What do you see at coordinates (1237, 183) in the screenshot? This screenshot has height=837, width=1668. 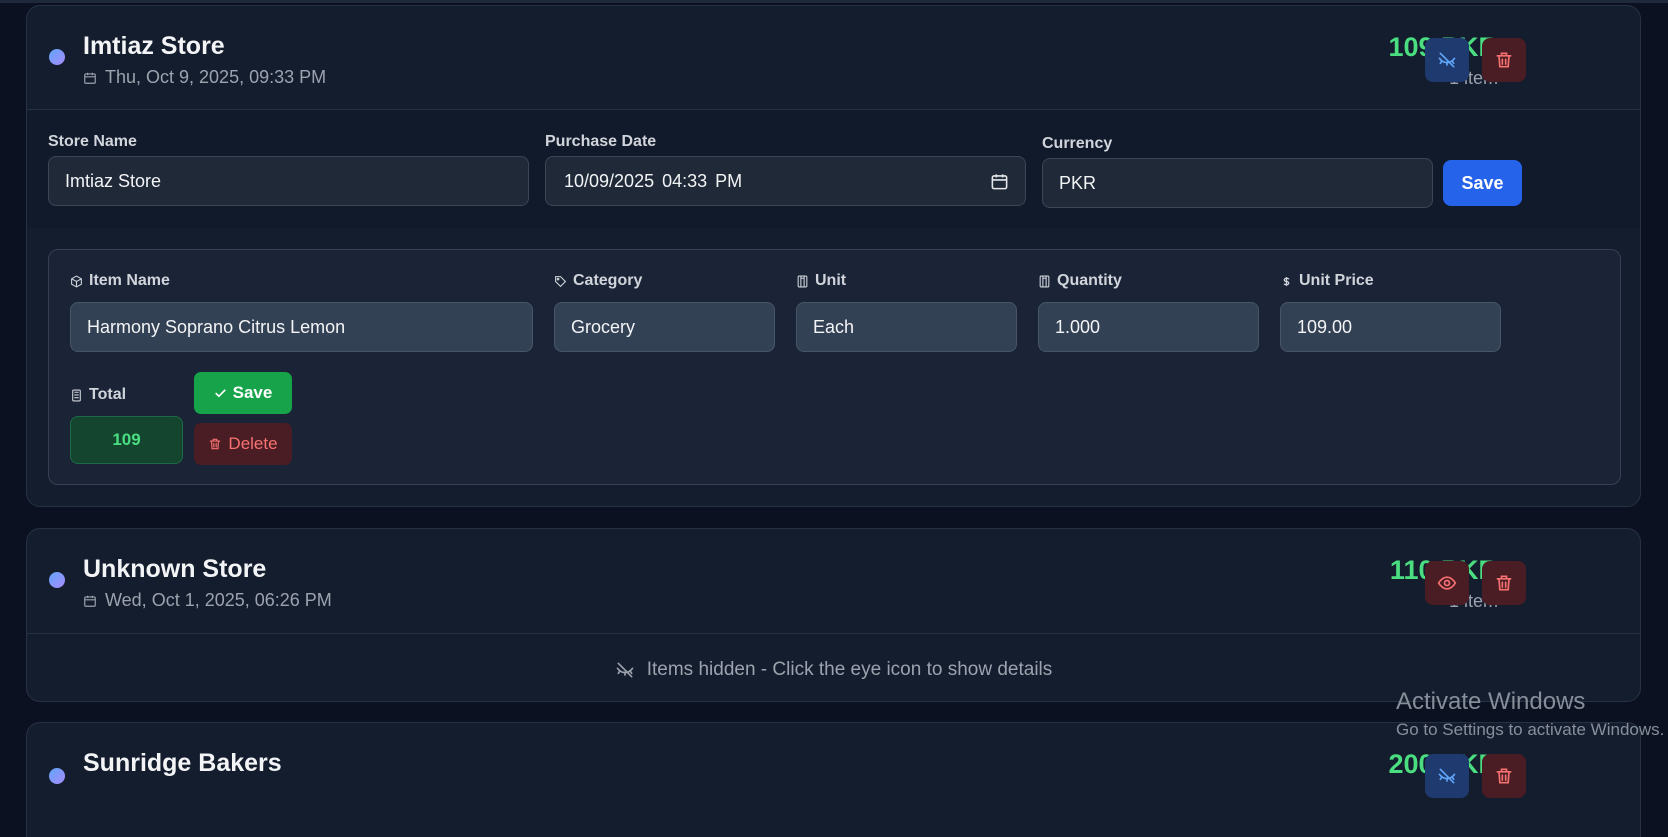 I see `currency-input: PKR` at bounding box center [1237, 183].